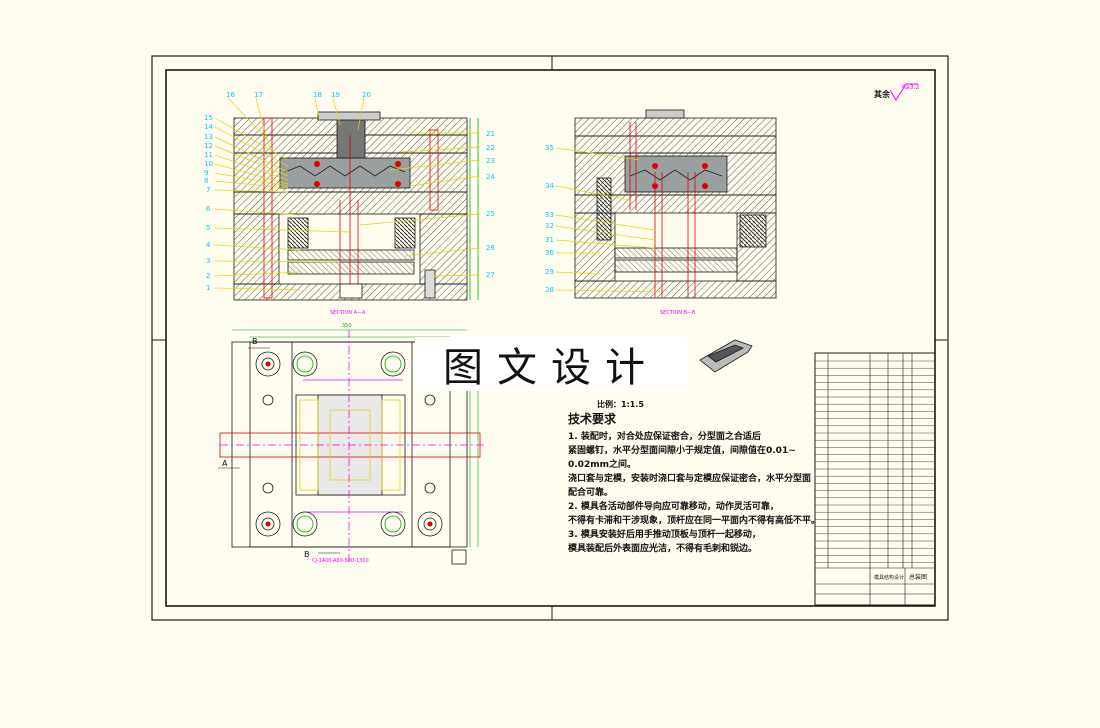 Image resolution: width=1100 pixels, height=728 pixels. I want to click on section-aa-callout: 15, so click(208, 118).